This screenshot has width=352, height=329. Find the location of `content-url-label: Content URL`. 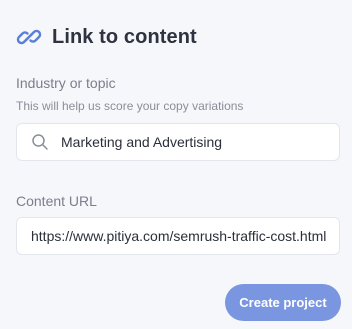

content-url-label: Content URL is located at coordinates (56, 201).